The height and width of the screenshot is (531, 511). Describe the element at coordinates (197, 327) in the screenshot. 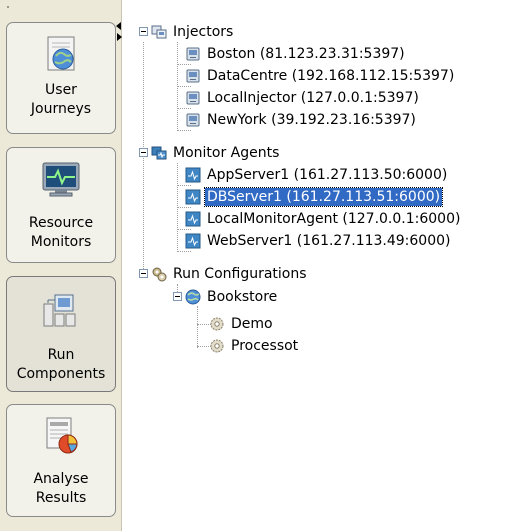

I see `tree-line-bookstore` at that location.